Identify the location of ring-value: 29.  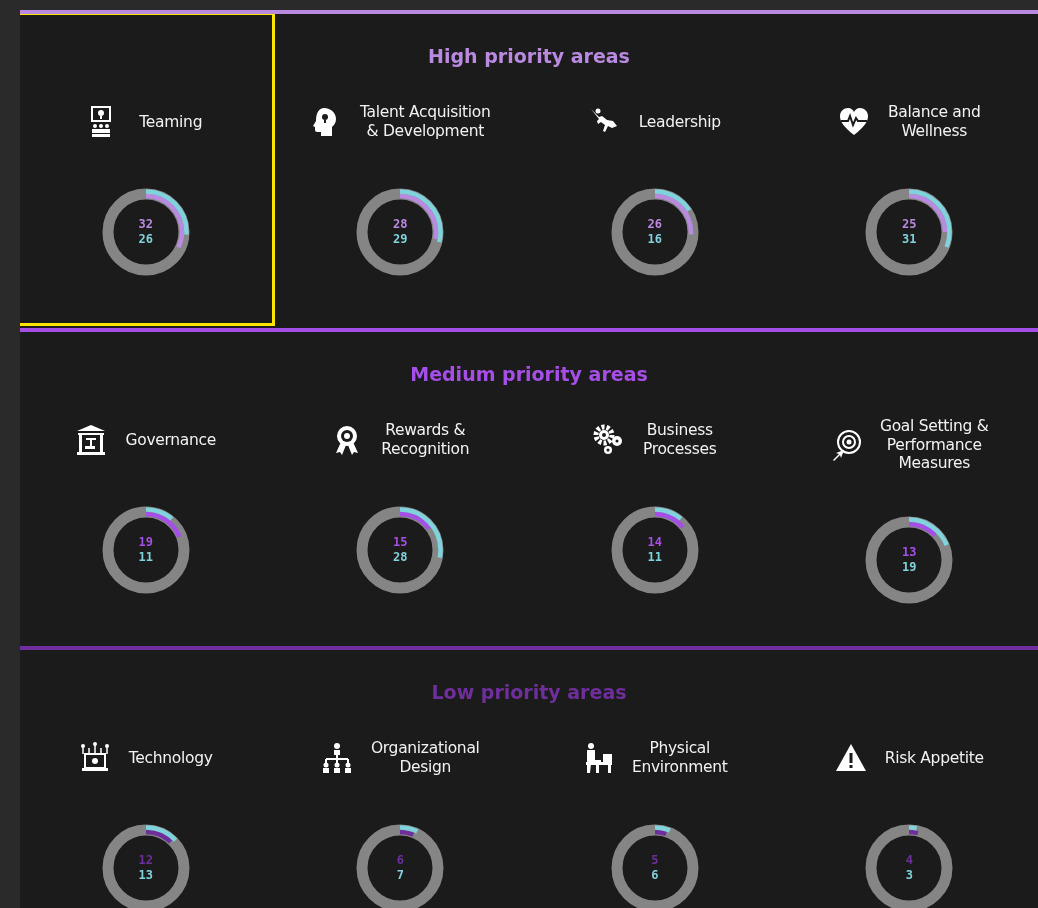
(400, 239).